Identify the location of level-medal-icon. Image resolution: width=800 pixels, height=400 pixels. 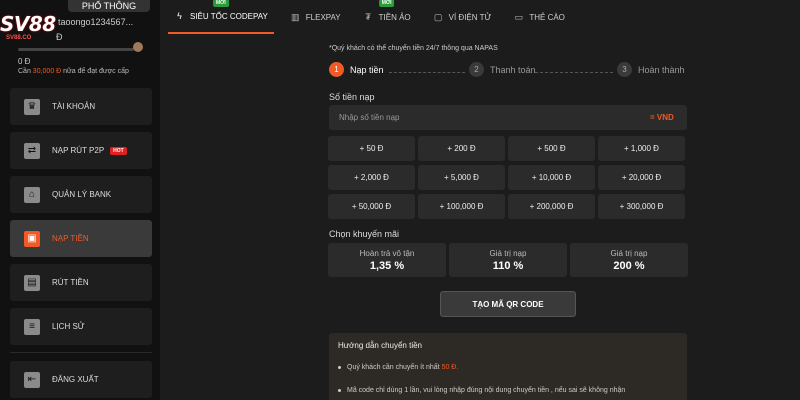
(138, 47).